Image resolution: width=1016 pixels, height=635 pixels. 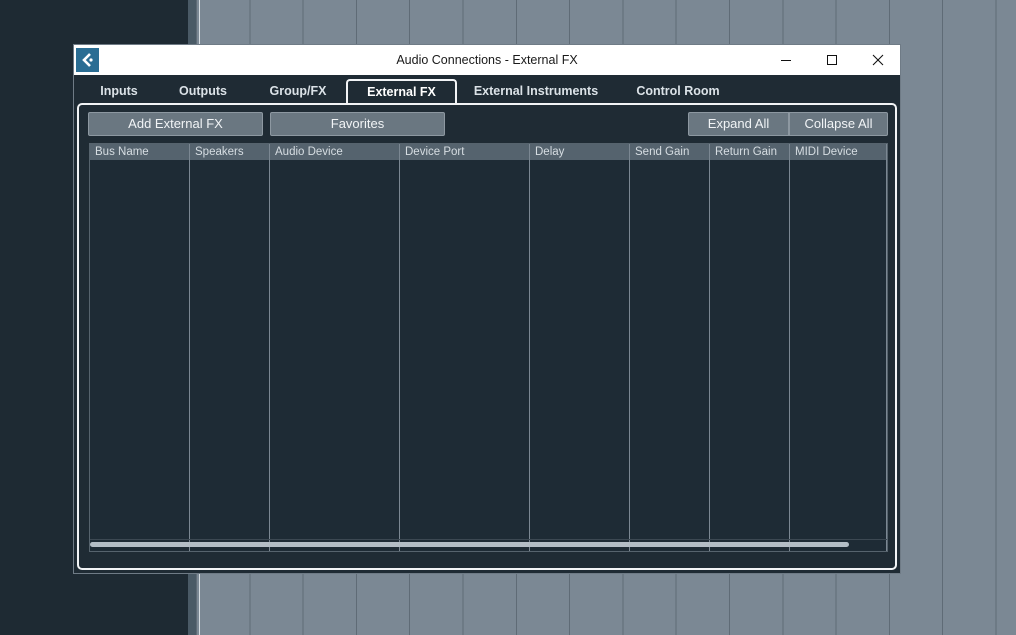 I want to click on minimize-icon, so click(x=786, y=60).